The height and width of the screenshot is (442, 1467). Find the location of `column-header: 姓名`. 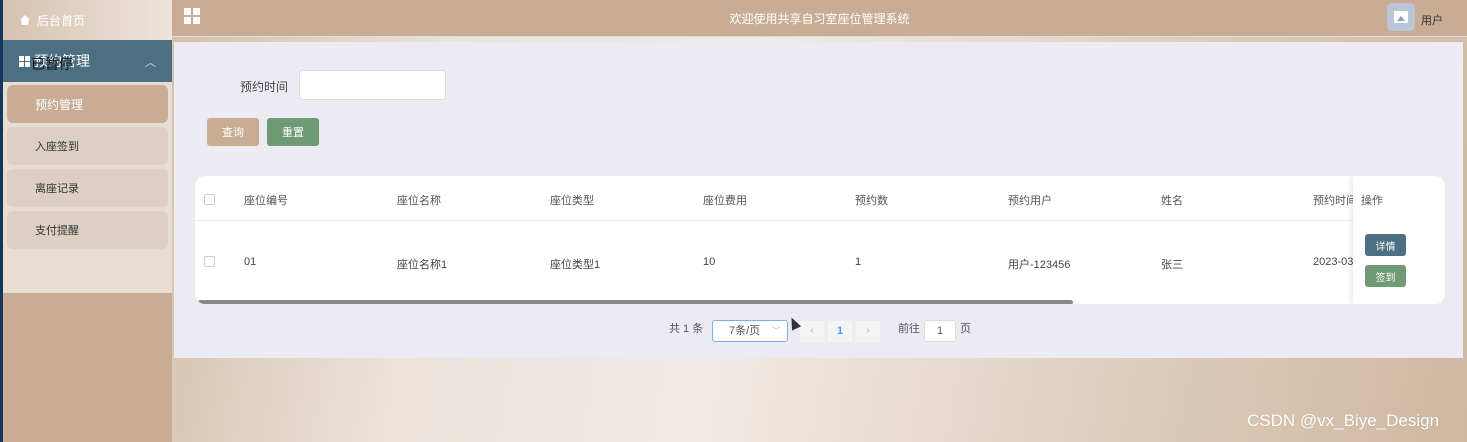

column-header: 姓名 is located at coordinates (1172, 200).